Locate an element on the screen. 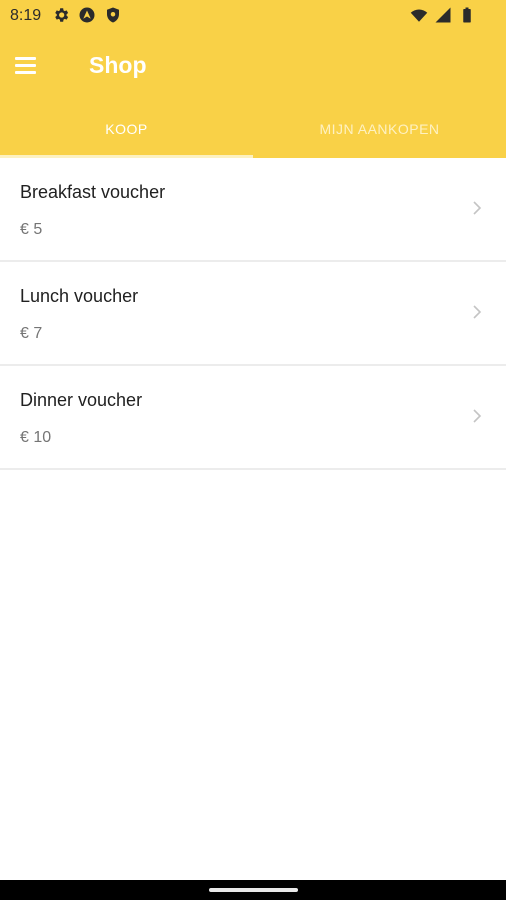 This screenshot has height=900, width=506. product-price: € 5 is located at coordinates (31, 229).